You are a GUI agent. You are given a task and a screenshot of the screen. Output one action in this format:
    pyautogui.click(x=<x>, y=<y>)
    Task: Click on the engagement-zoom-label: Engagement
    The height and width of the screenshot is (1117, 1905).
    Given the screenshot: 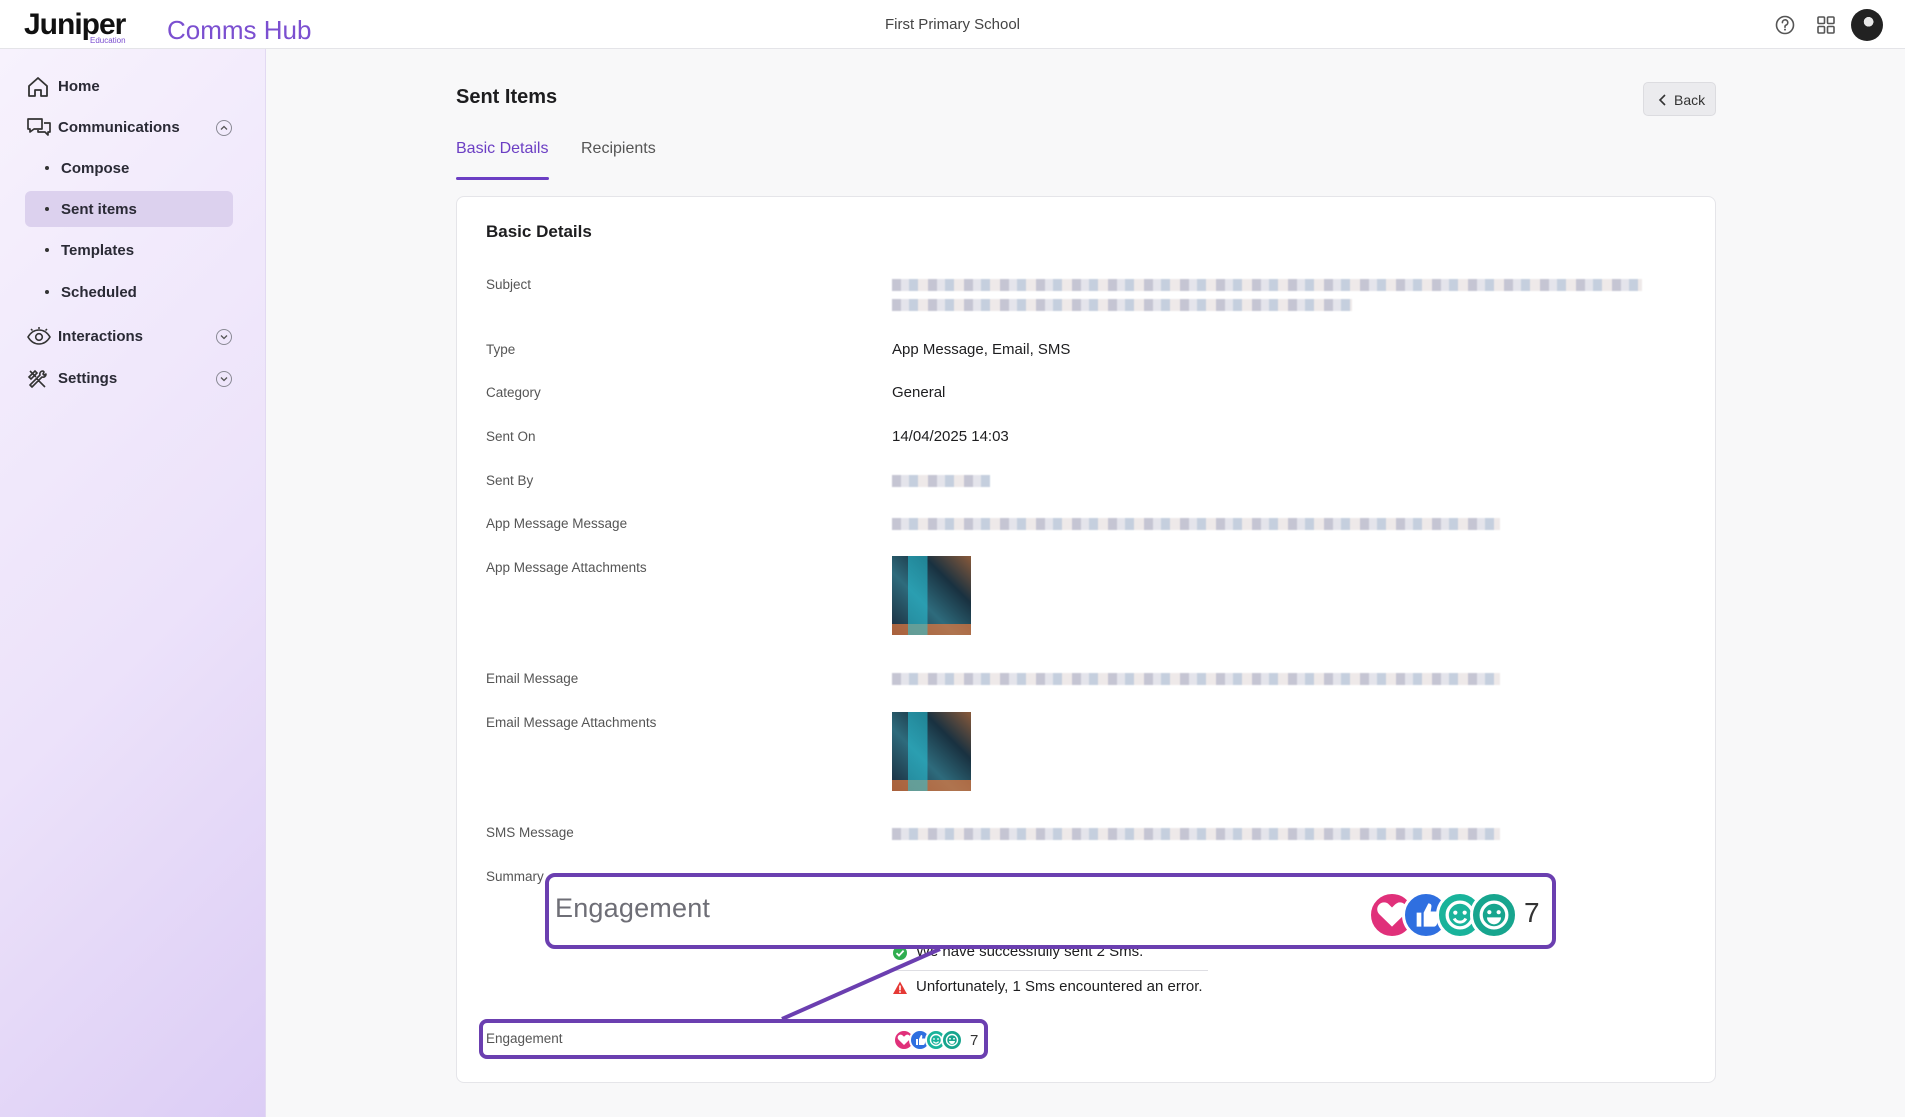 What is the action you would take?
    pyautogui.click(x=633, y=908)
    